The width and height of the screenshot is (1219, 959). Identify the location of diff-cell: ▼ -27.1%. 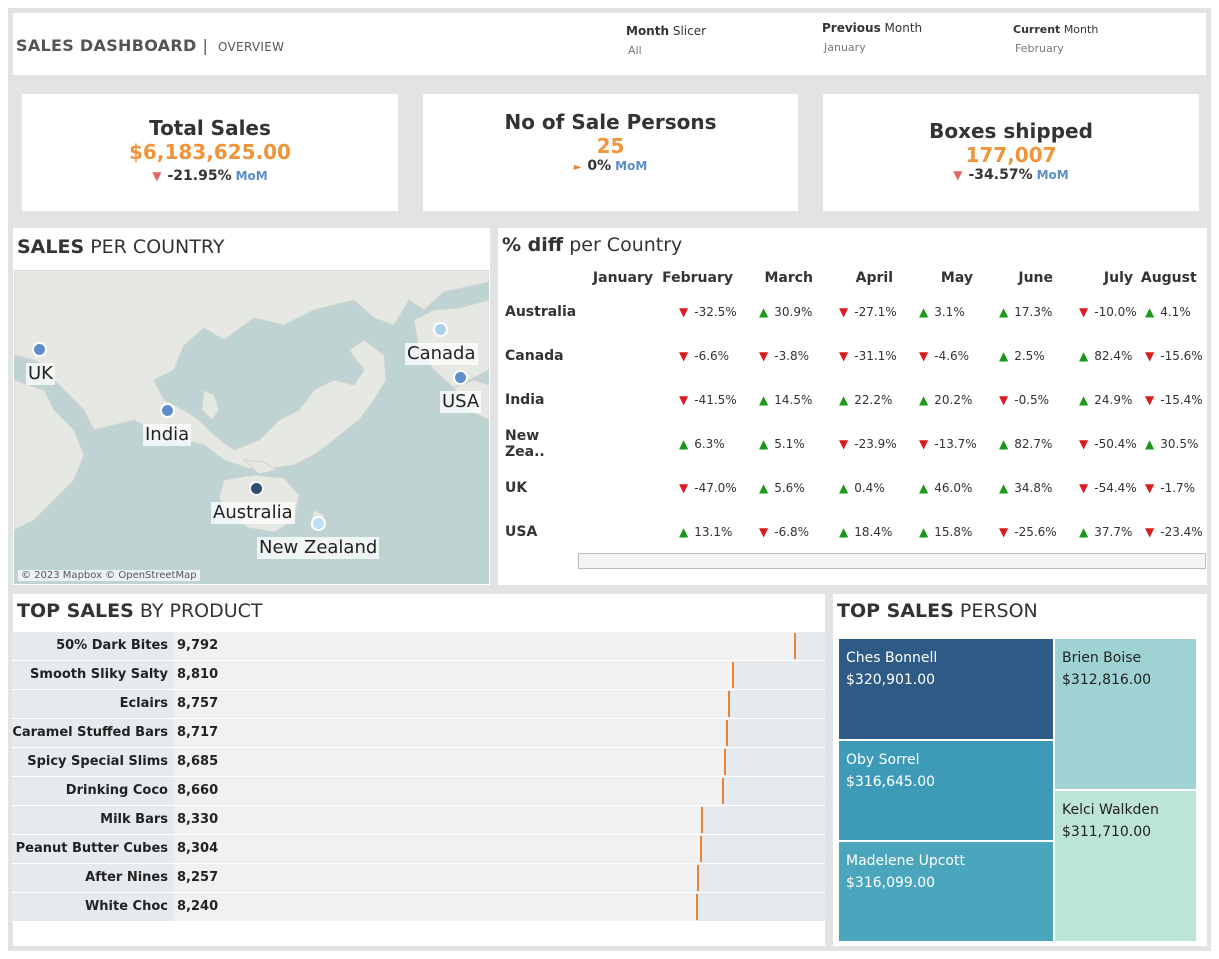
(859, 312).